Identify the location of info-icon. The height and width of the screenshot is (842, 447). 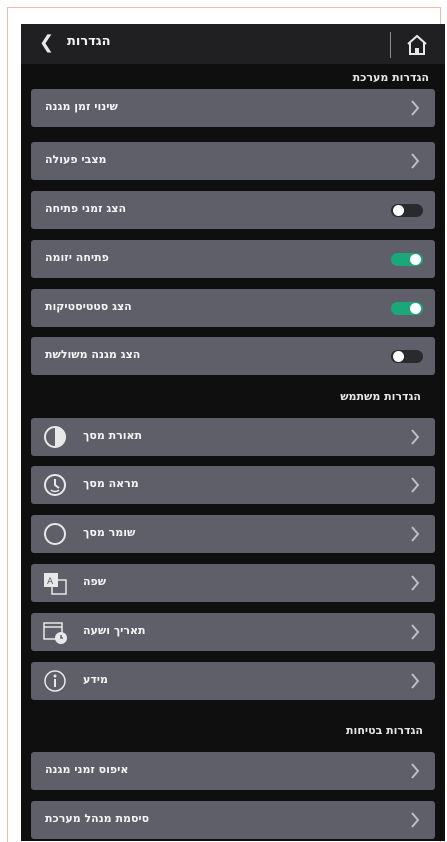
(55, 681).